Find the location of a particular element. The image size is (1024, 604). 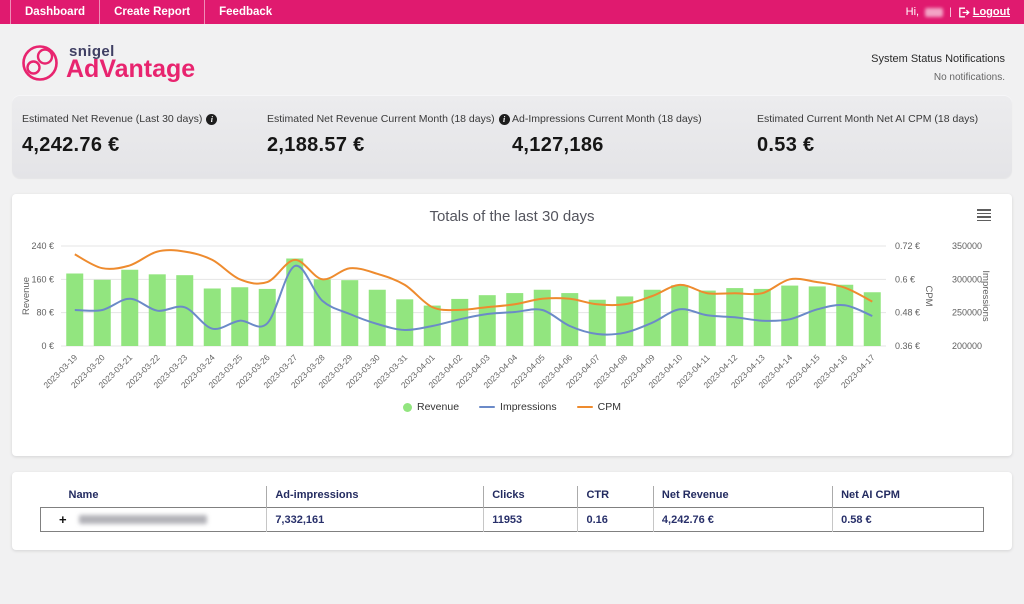

legend-item-cpm: CPM is located at coordinates (598, 407).